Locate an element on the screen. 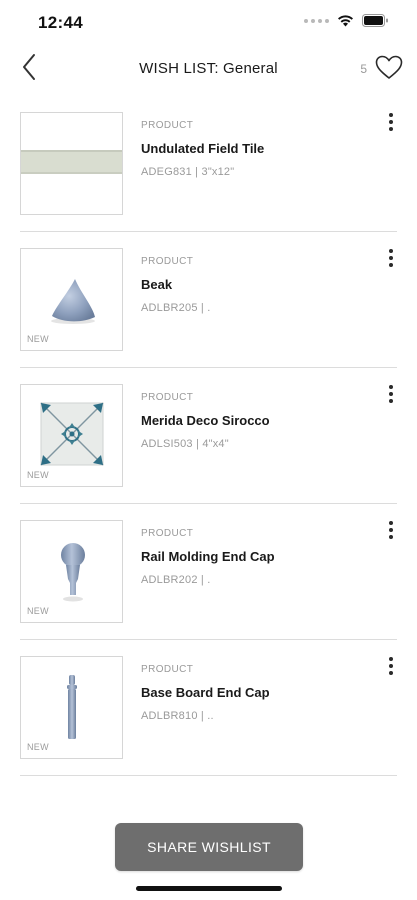  item-name: Beak is located at coordinates (254, 284).